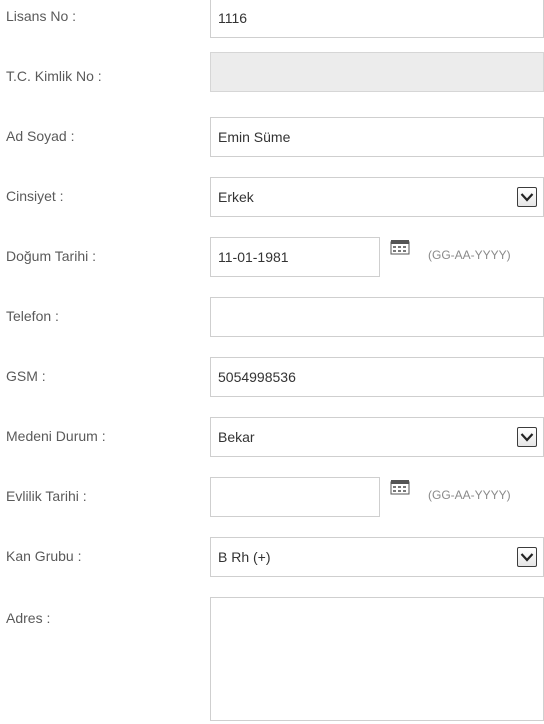 The image size is (544, 724). What do you see at coordinates (41, 16) in the screenshot?
I see `lisans-no-label: Lisans No :` at bounding box center [41, 16].